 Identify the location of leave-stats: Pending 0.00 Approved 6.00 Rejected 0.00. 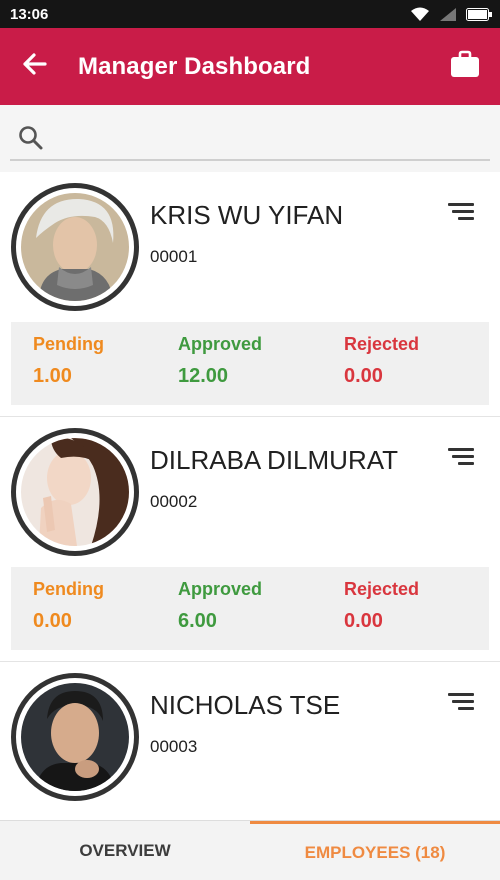
(250, 608).